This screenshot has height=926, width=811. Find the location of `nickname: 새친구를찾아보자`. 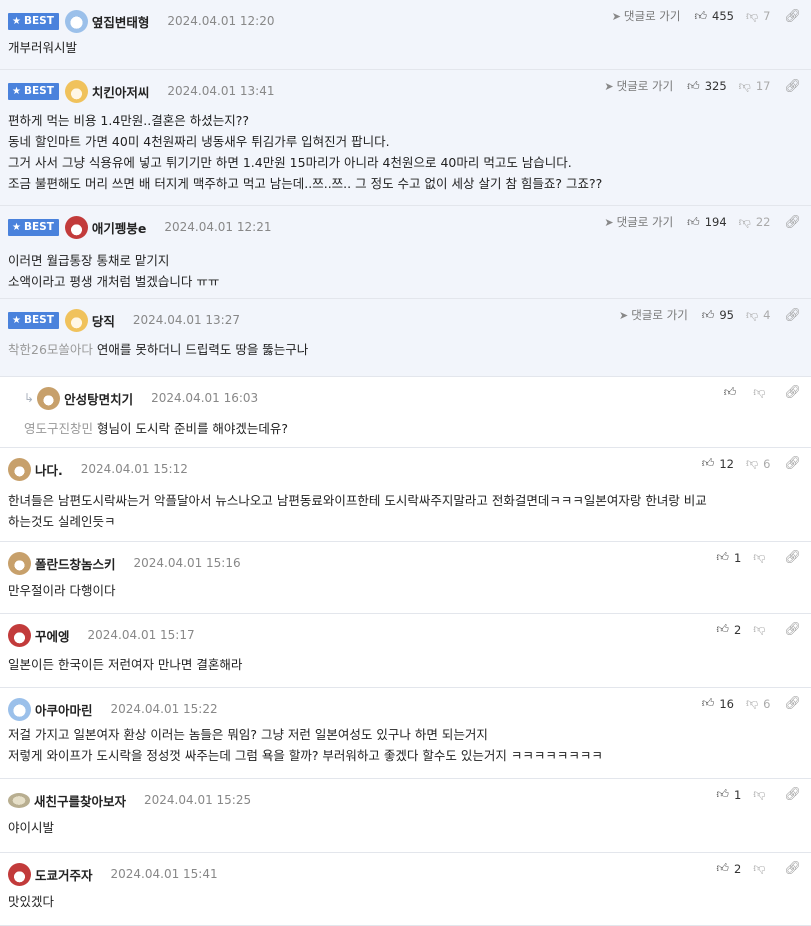

nickname: 새친구를찾아보자 is located at coordinates (80, 800).